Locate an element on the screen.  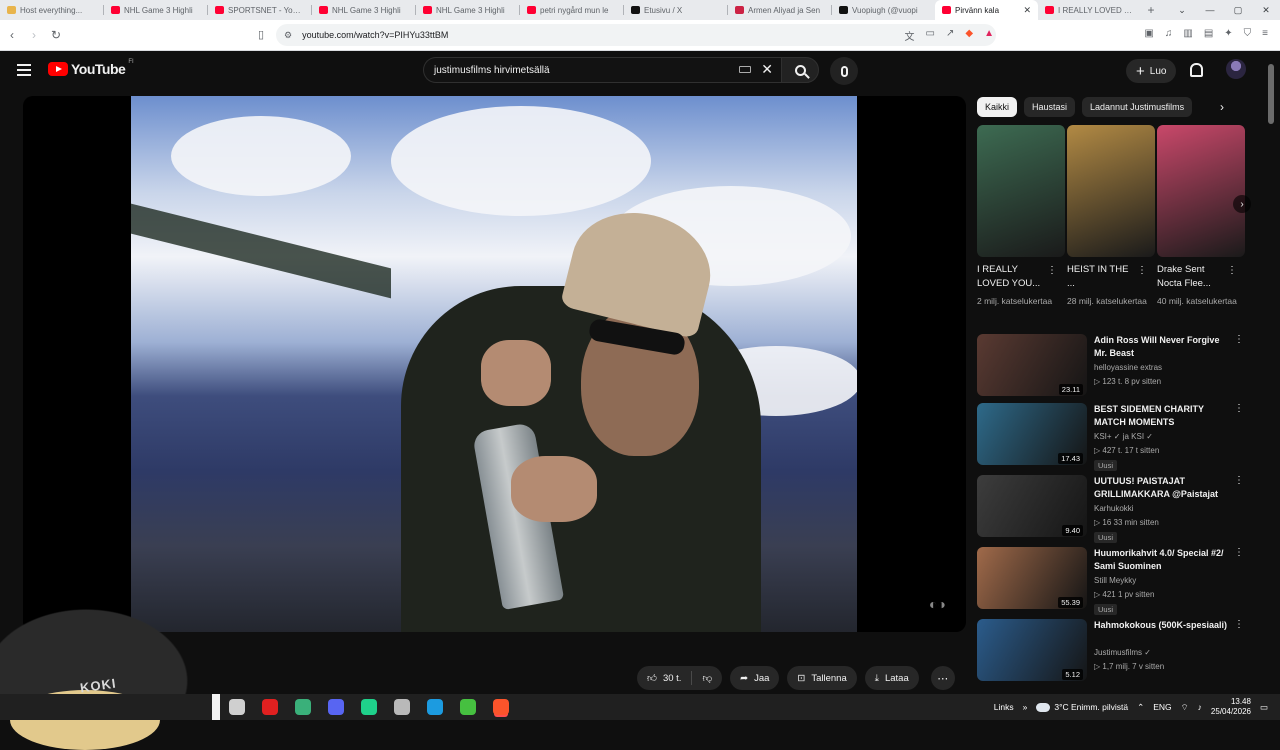
channel-name: helloyassine extras is located at coordinates (1128, 367).